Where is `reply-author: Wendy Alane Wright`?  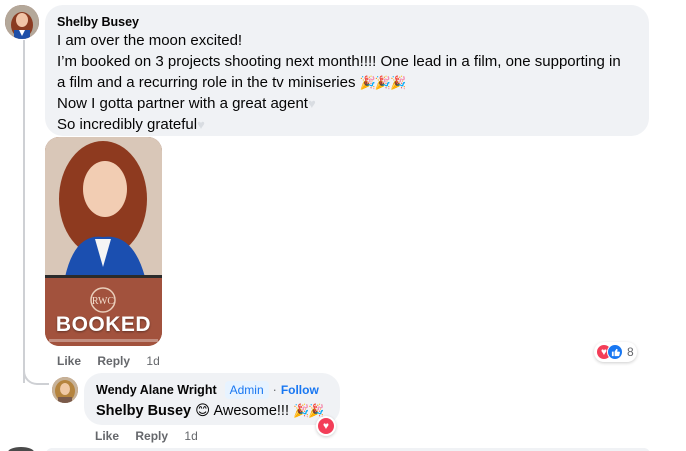
reply-author: Wendy Alane Wright is located at coordinates (156, 390).